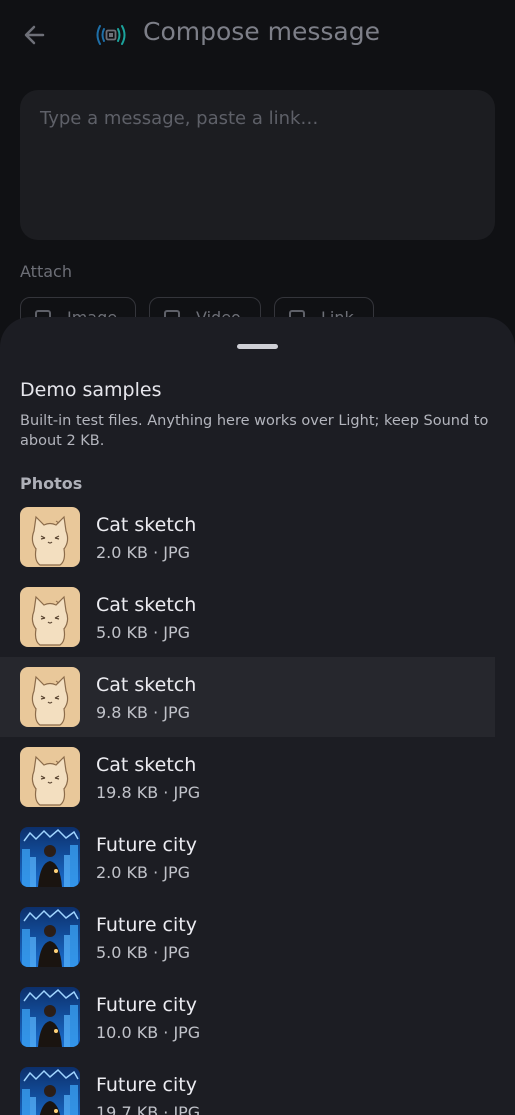  Describe the element at coordinates (247, 777) in the screenshot. I see `list-item: Cat sketch 19.8 KB · JPG` at that location.